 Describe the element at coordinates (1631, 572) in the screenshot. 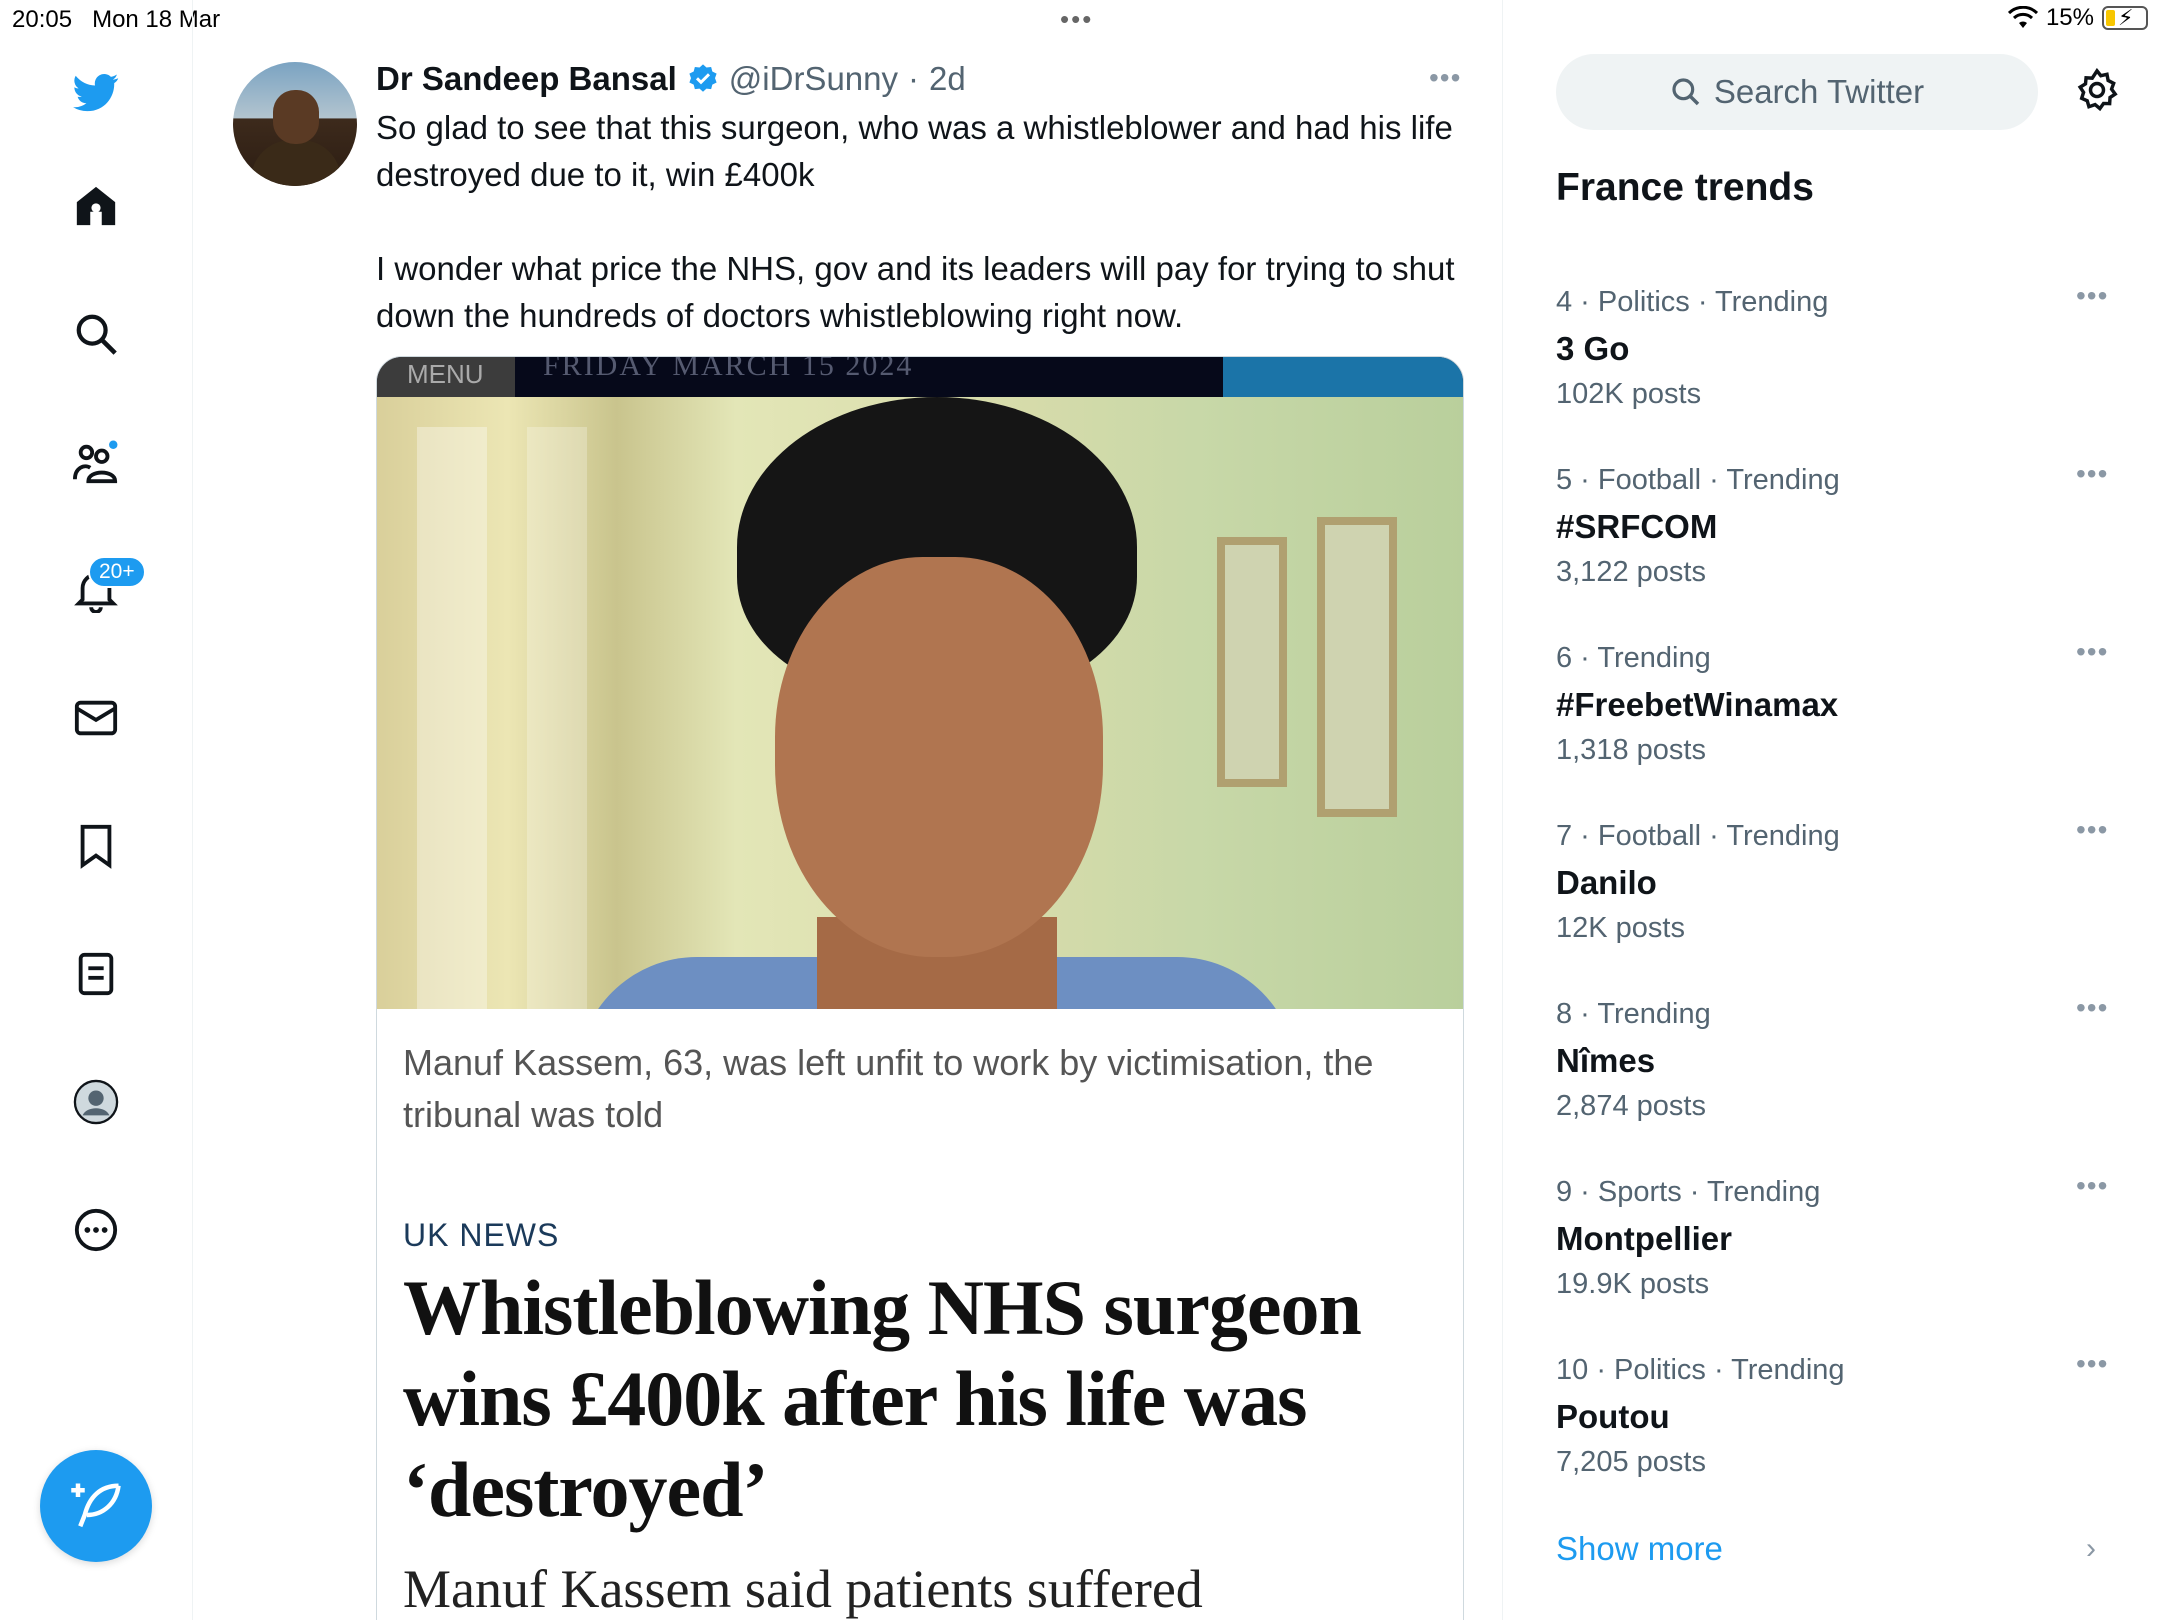

I see `trend-posts: 3,122 posts` at that location.